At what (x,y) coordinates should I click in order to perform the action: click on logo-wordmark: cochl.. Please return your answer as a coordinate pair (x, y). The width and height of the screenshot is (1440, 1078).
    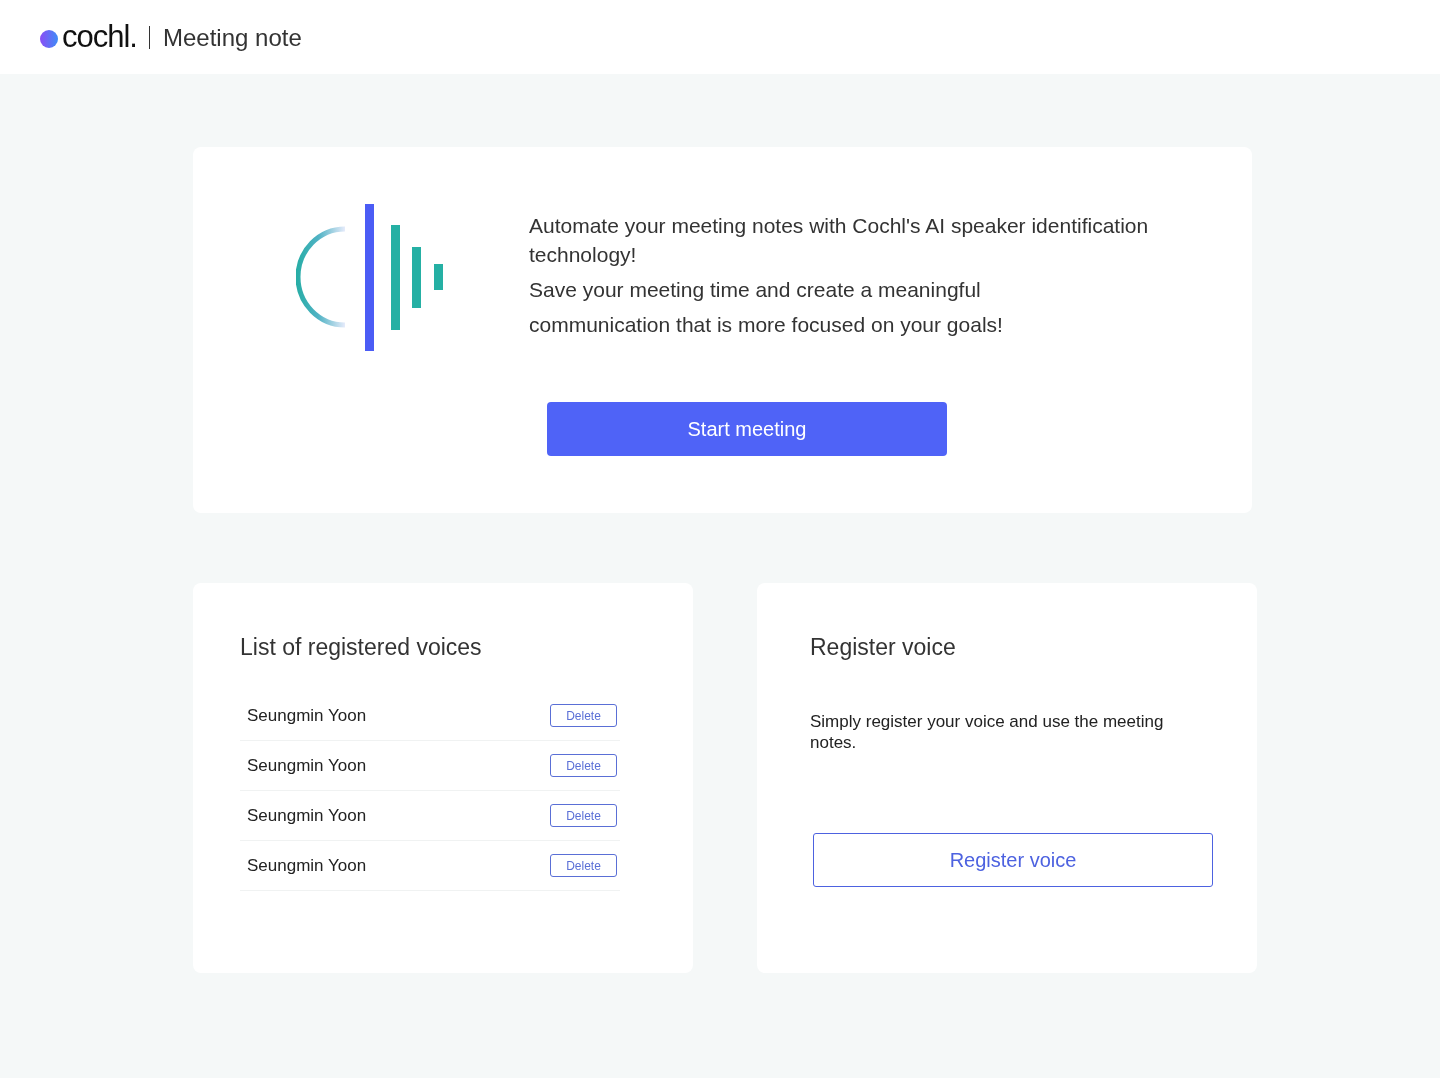
    Looking at the image, I should click on (99, 37).